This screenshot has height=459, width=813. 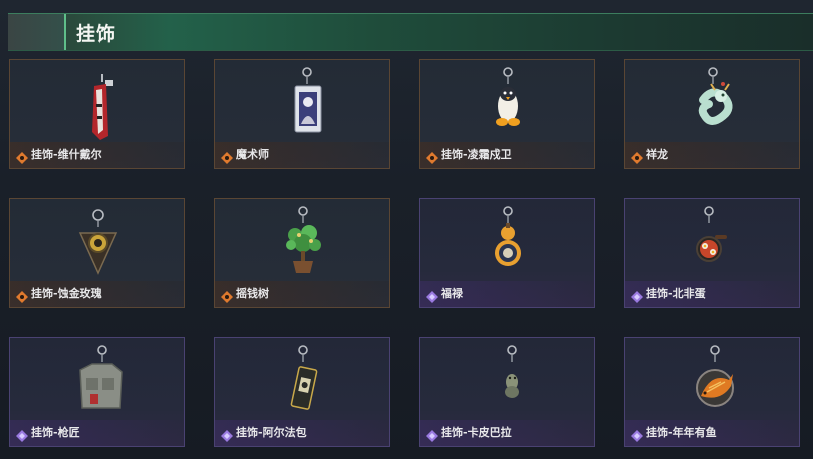 I want to click on card-footer: 挂饰-凌霜戍卫, so click(x=507, y=155).